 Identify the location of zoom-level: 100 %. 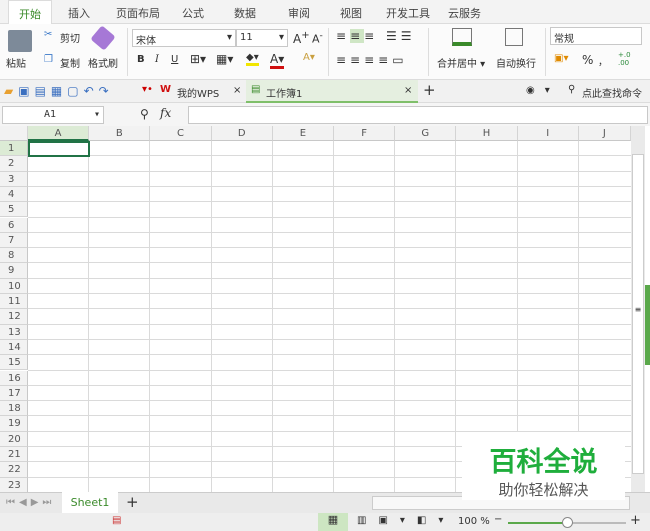
(474, 521).